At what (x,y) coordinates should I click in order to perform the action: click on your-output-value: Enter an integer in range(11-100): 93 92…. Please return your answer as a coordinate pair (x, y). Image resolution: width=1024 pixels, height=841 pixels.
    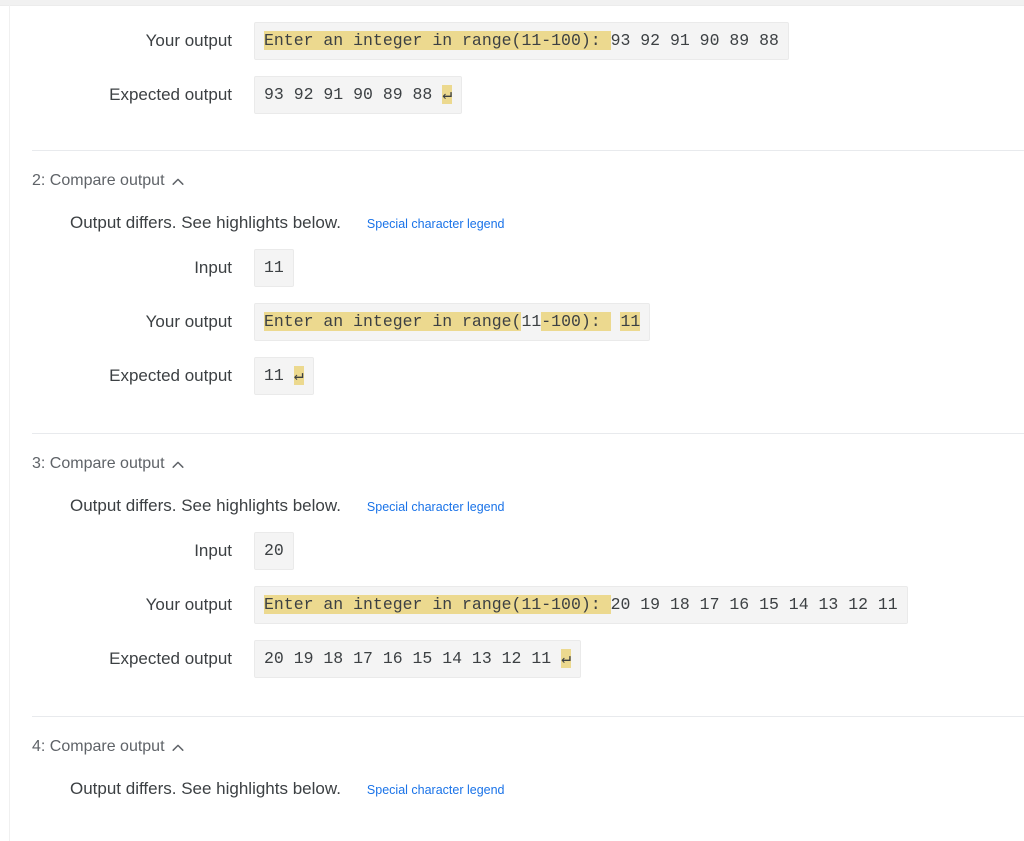
    Looking at the image, I should click on (521, 41).